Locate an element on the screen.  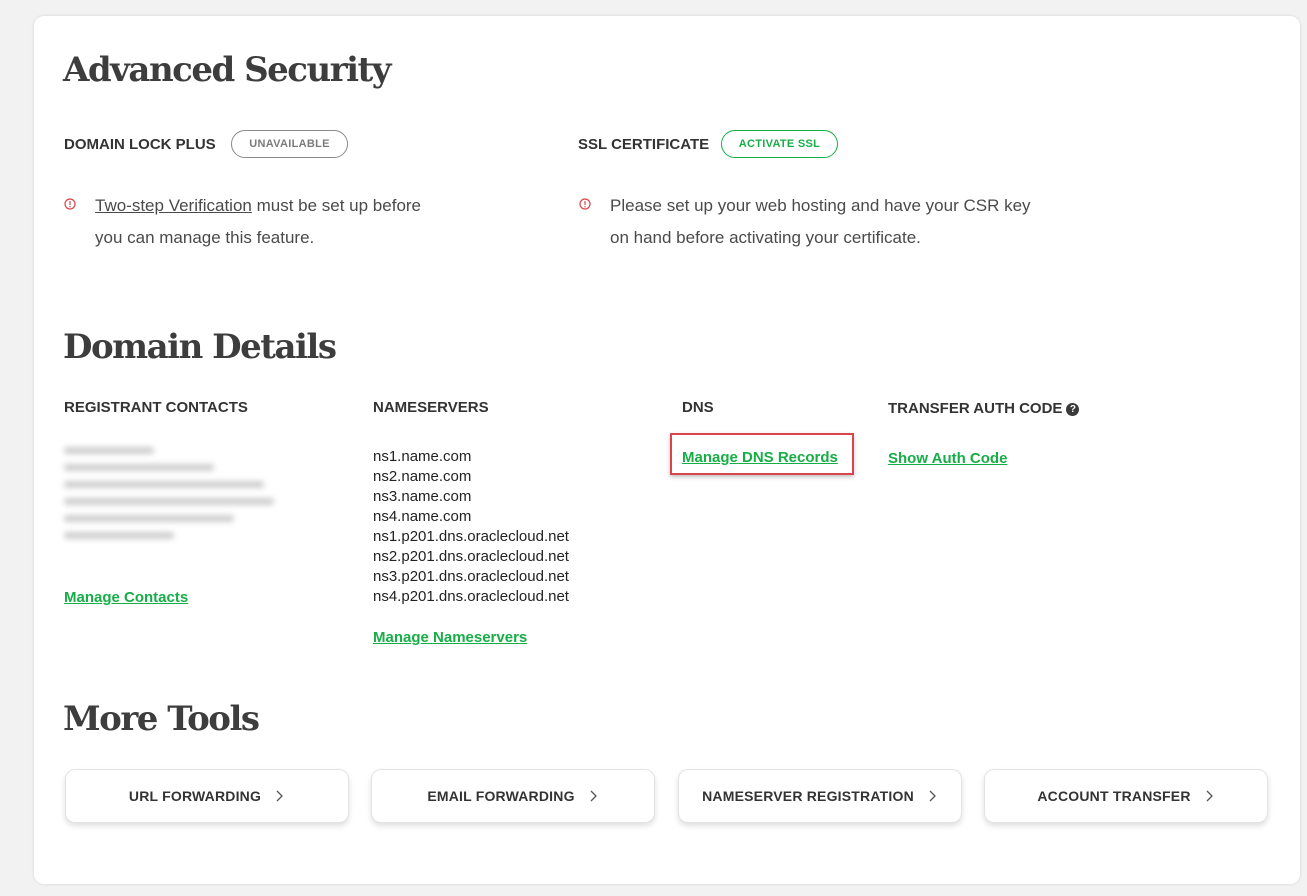
question-circle-icon: ? is located at coordinates (1073, 409).